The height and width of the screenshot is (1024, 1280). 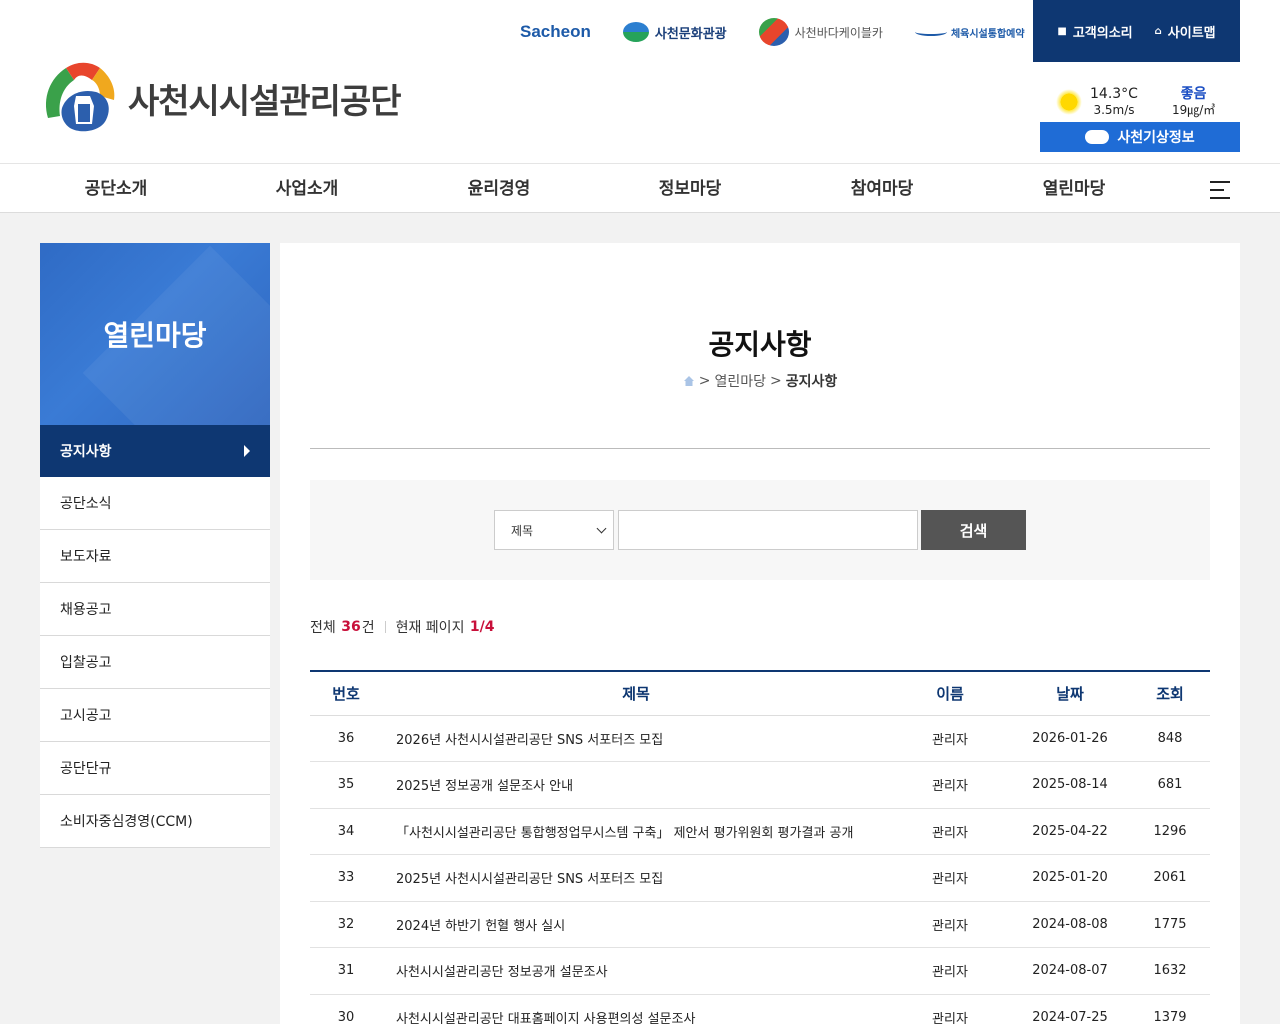 I want to click on breadcrumb-parent: 열린마당, so click(x=740, y=381).